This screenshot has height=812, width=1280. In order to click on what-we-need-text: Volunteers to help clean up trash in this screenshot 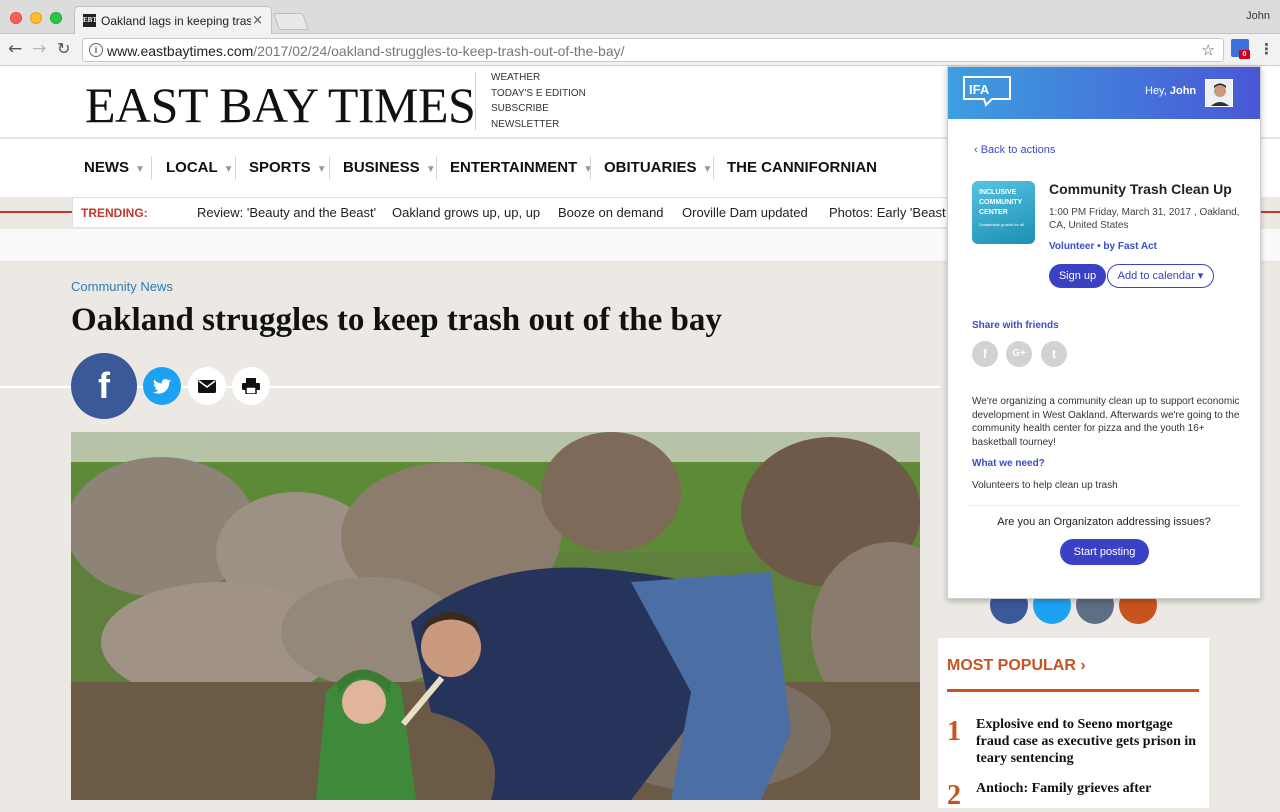, I will do `click(1045, 485)`.